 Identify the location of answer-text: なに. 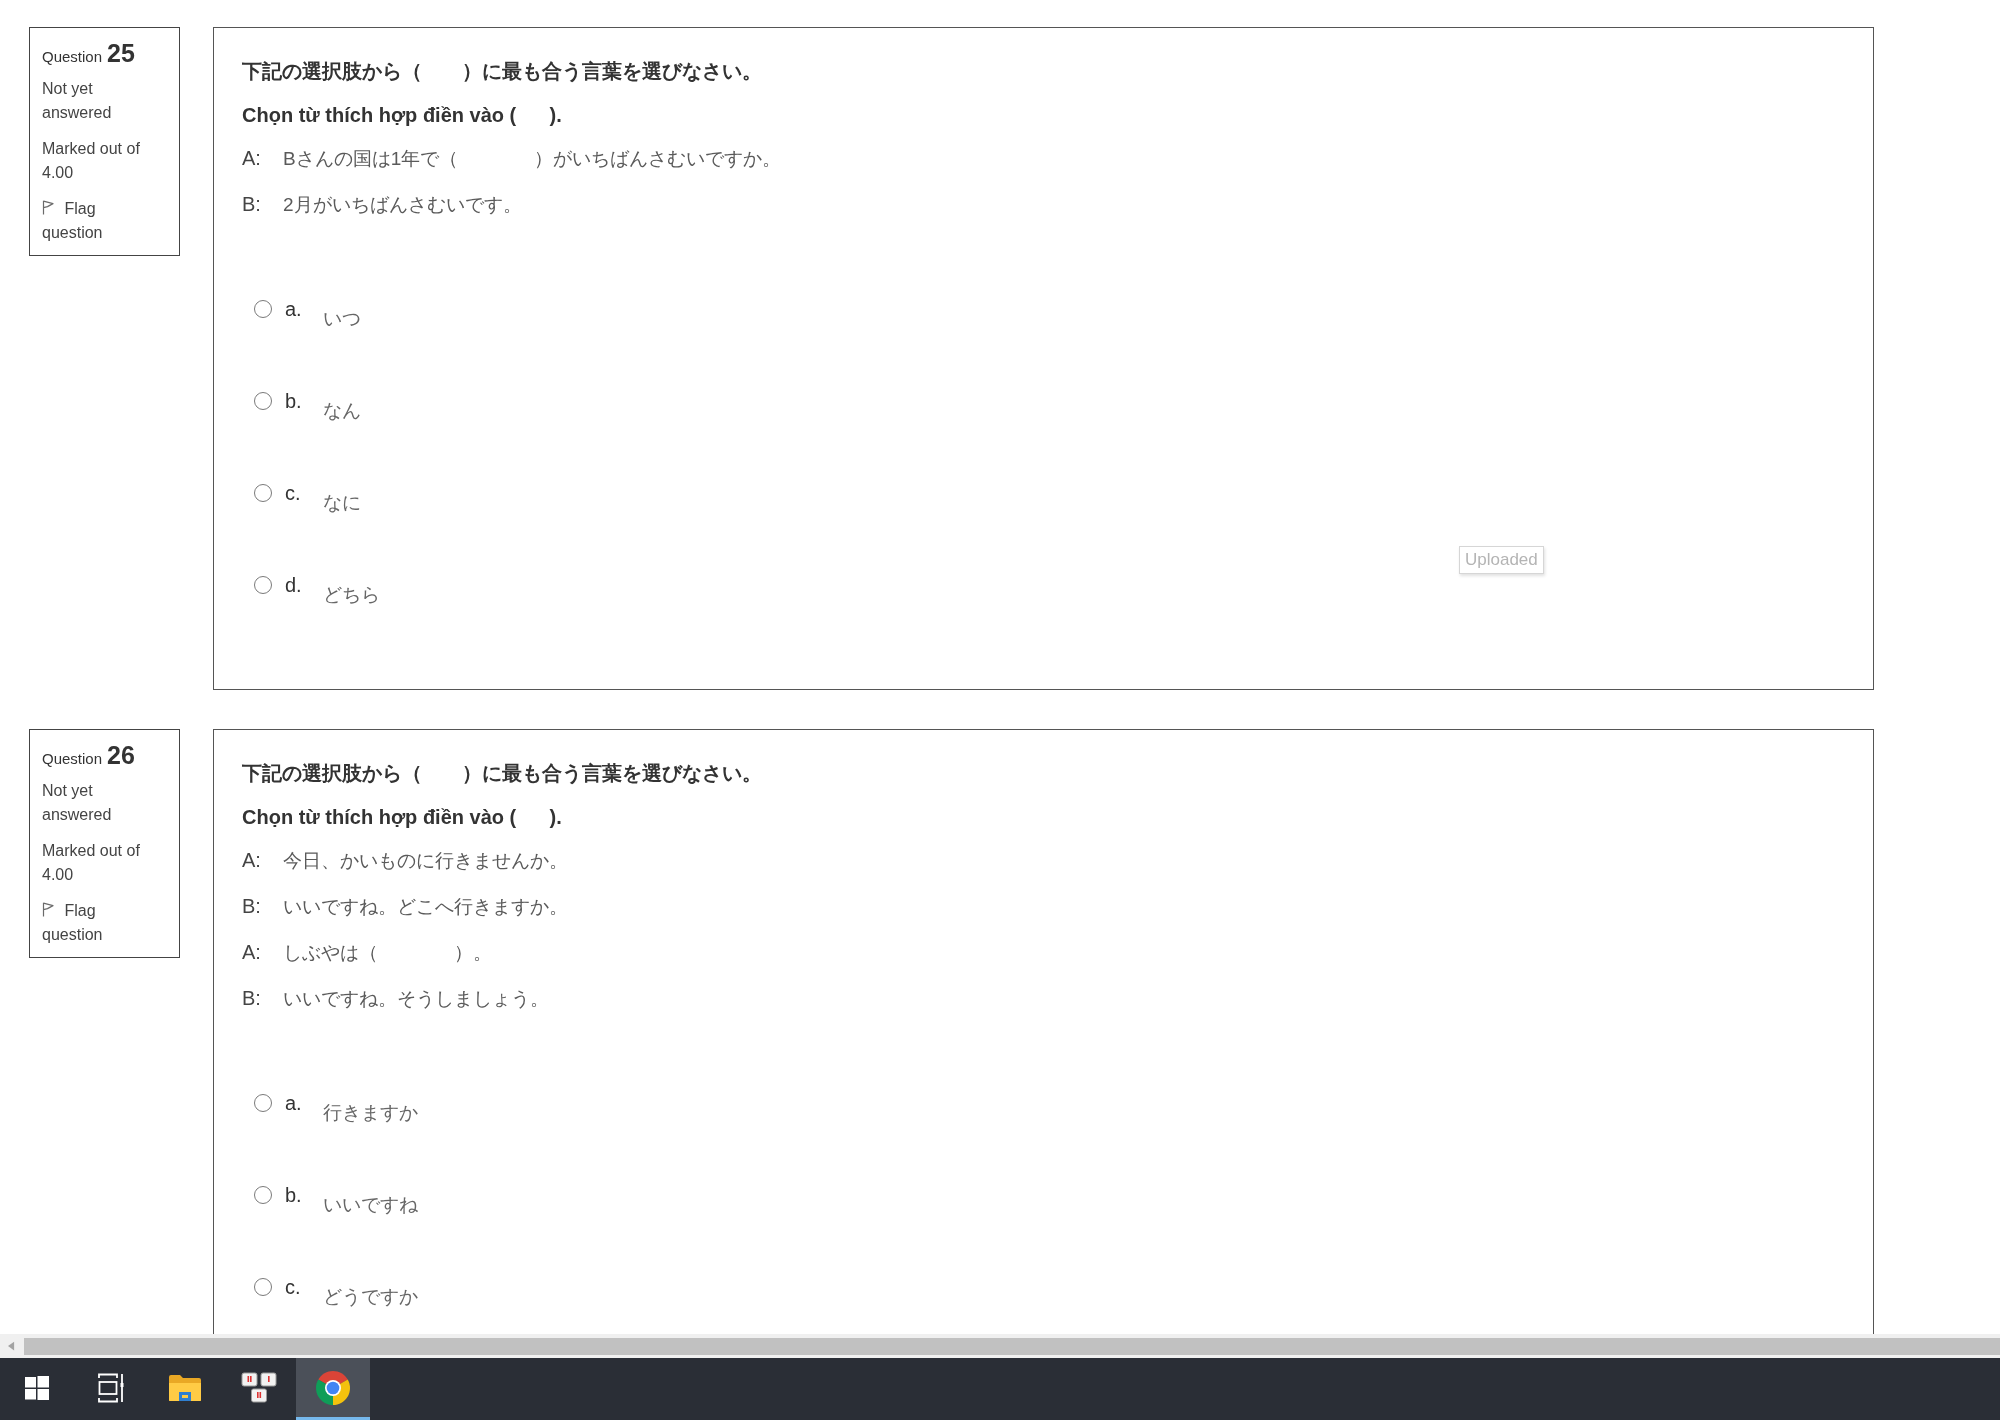
(342, 503).